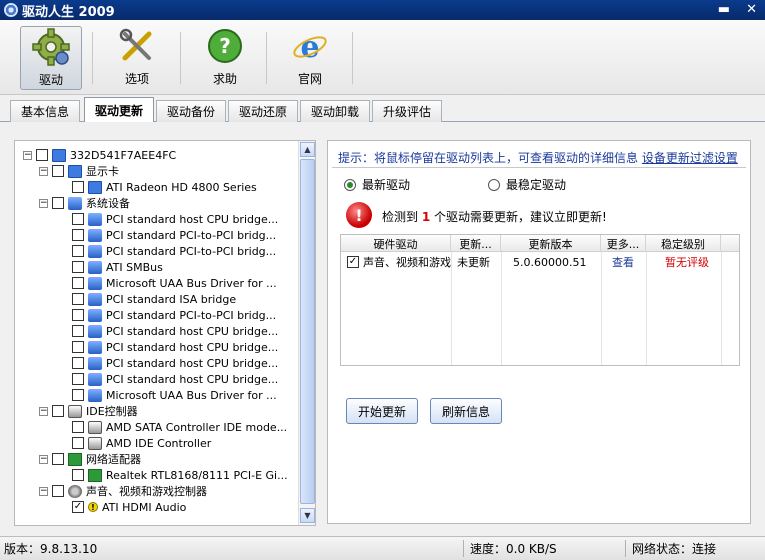  I want to click on tree-scrollbar: ▲ ▼, so click(306, 333).